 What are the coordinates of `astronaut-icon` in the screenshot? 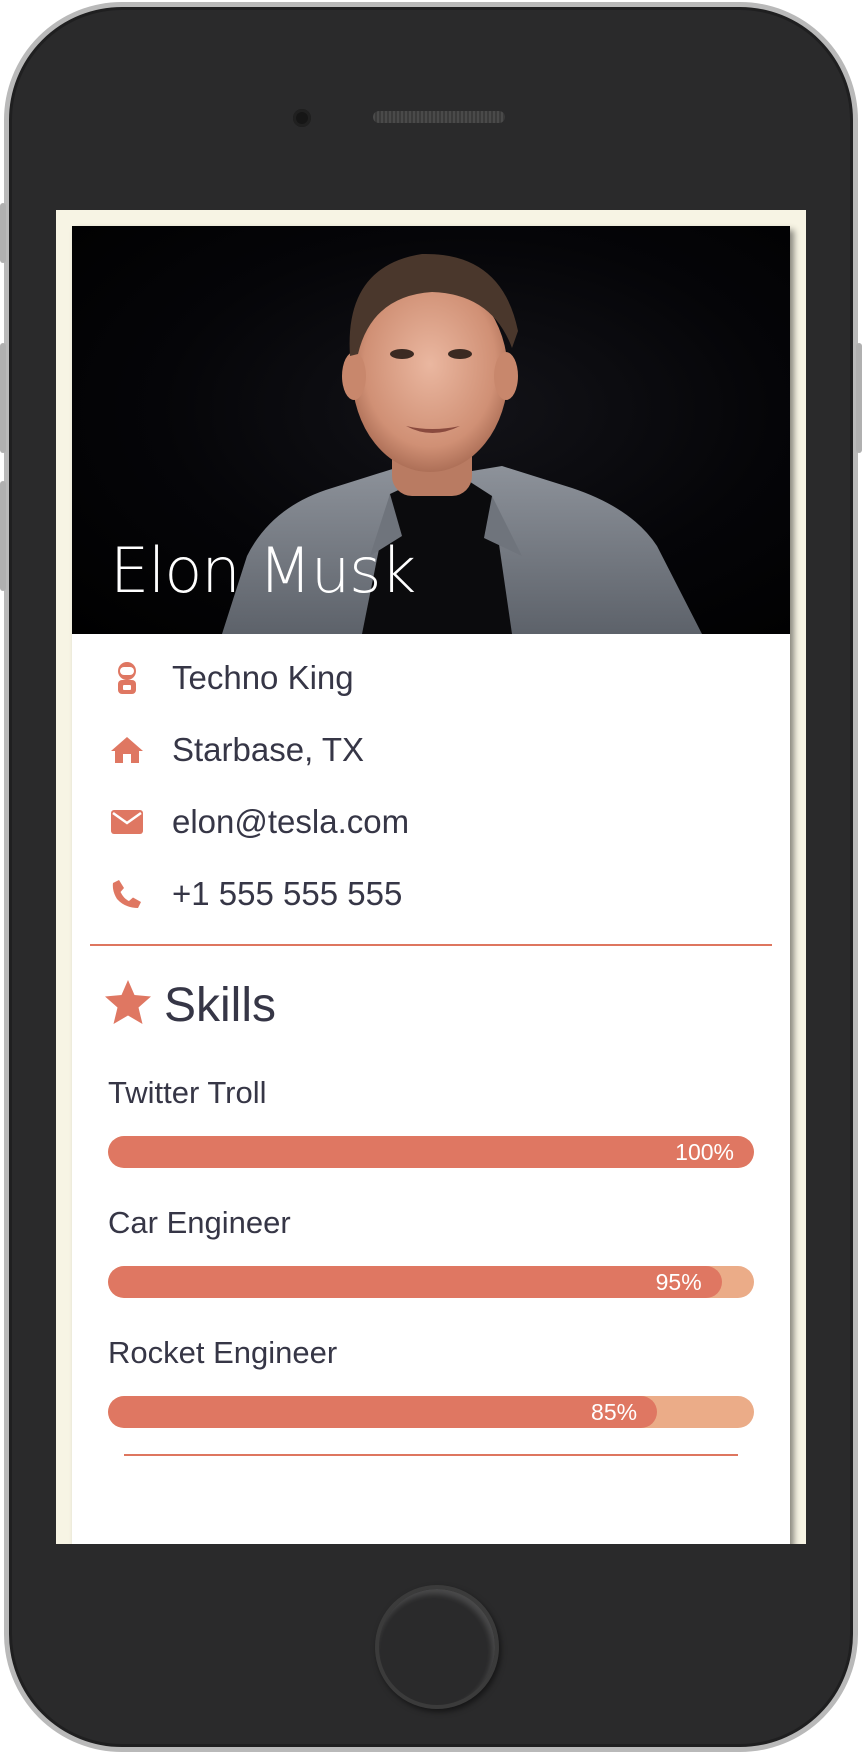 It's located at (127, 678).